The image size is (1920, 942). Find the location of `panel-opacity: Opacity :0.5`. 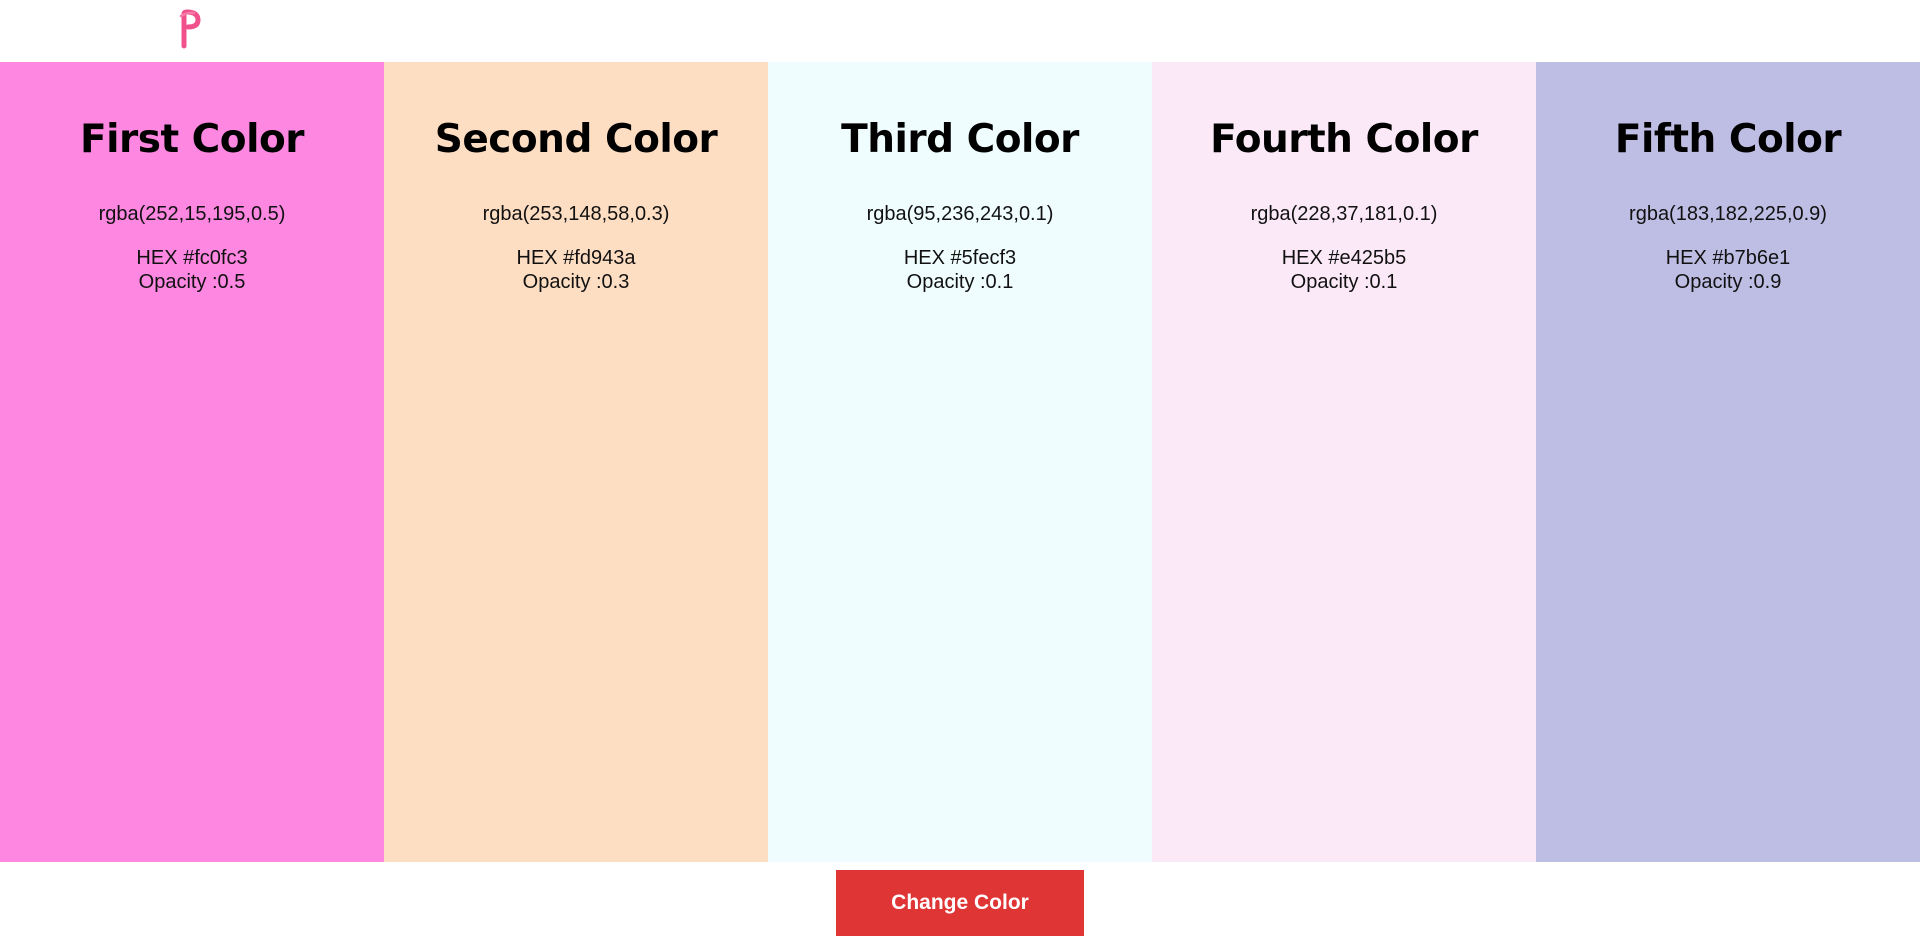

panel-opacity: Opacity :0.5 is located at coordinates (192, 282).